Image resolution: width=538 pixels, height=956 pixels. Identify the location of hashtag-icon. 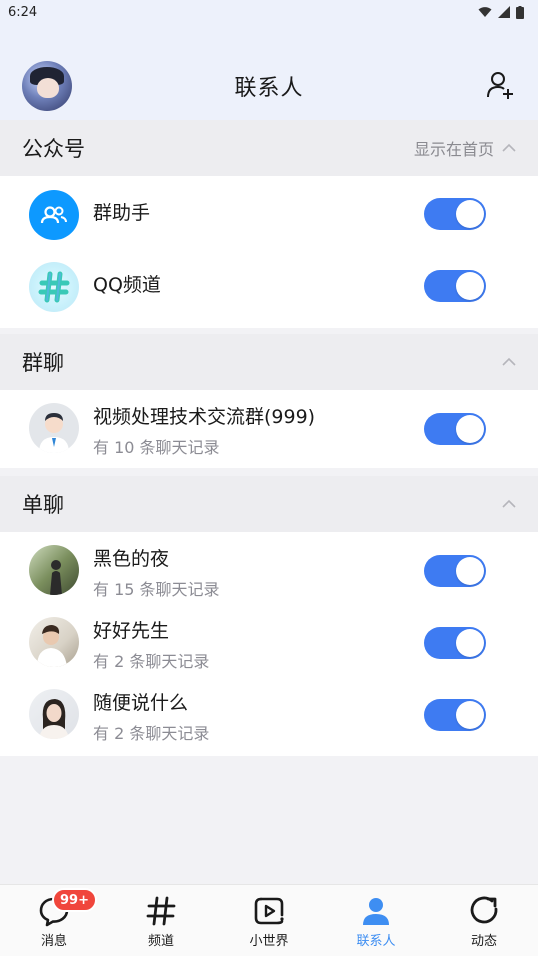
(161, 911).